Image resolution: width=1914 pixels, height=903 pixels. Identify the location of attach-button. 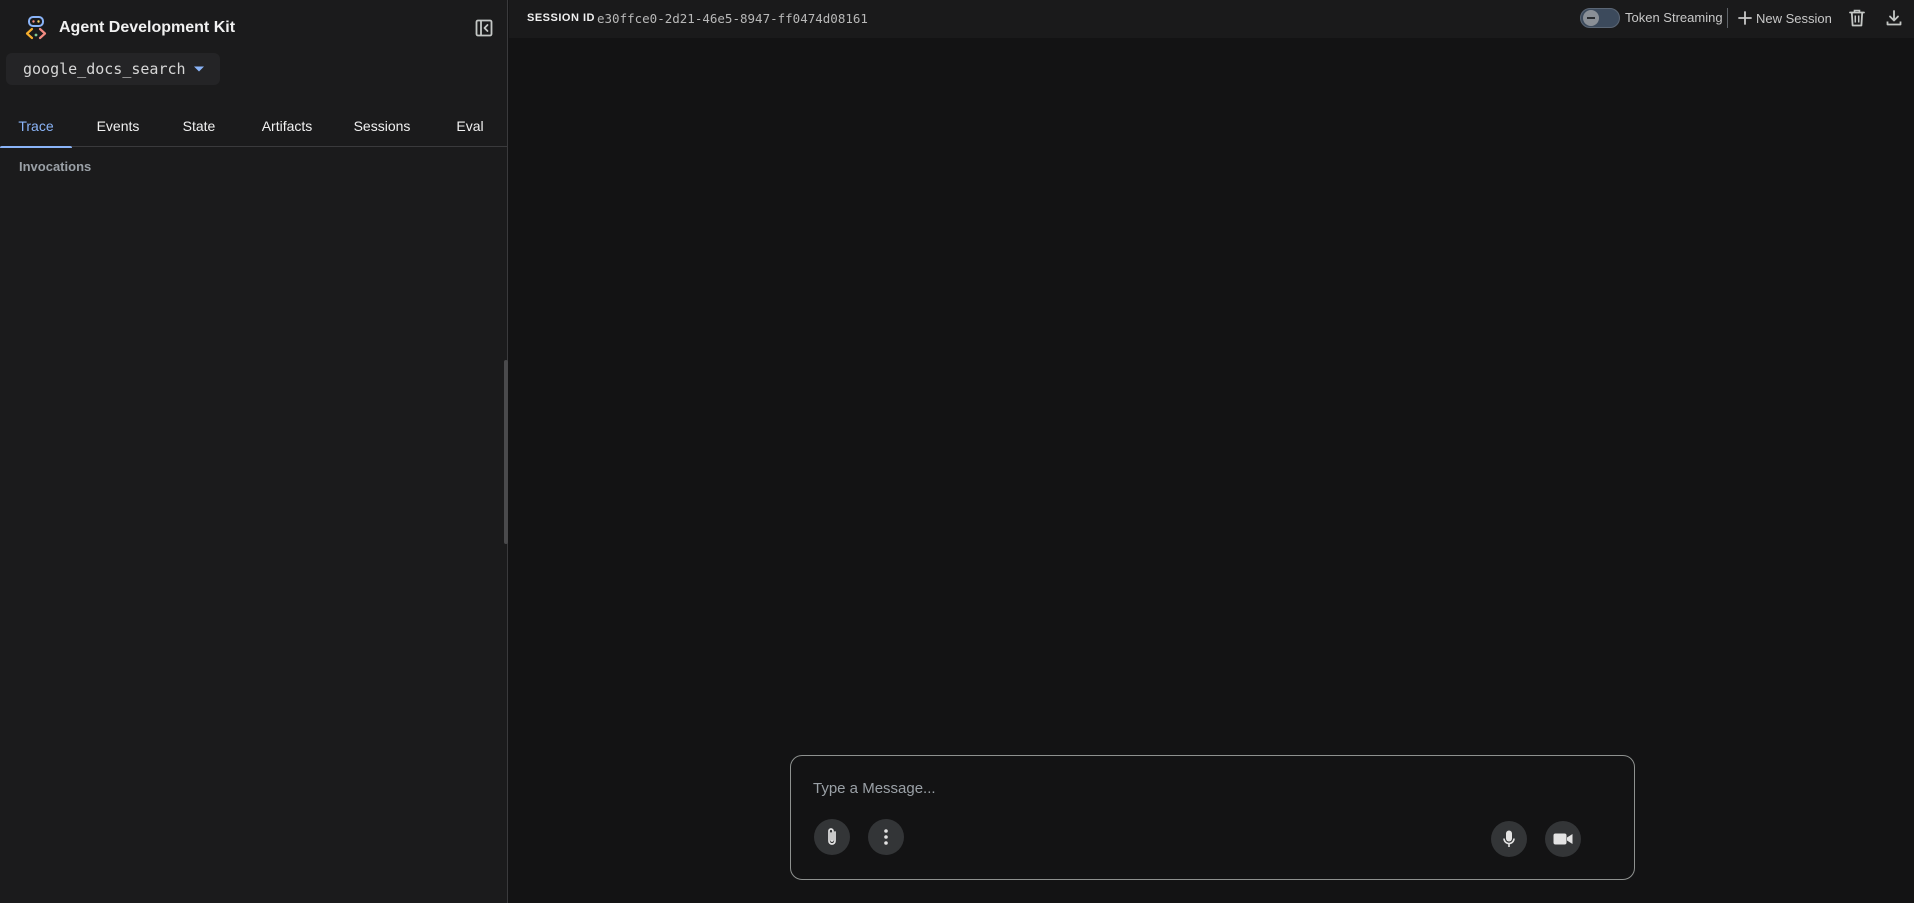
(832, 837).